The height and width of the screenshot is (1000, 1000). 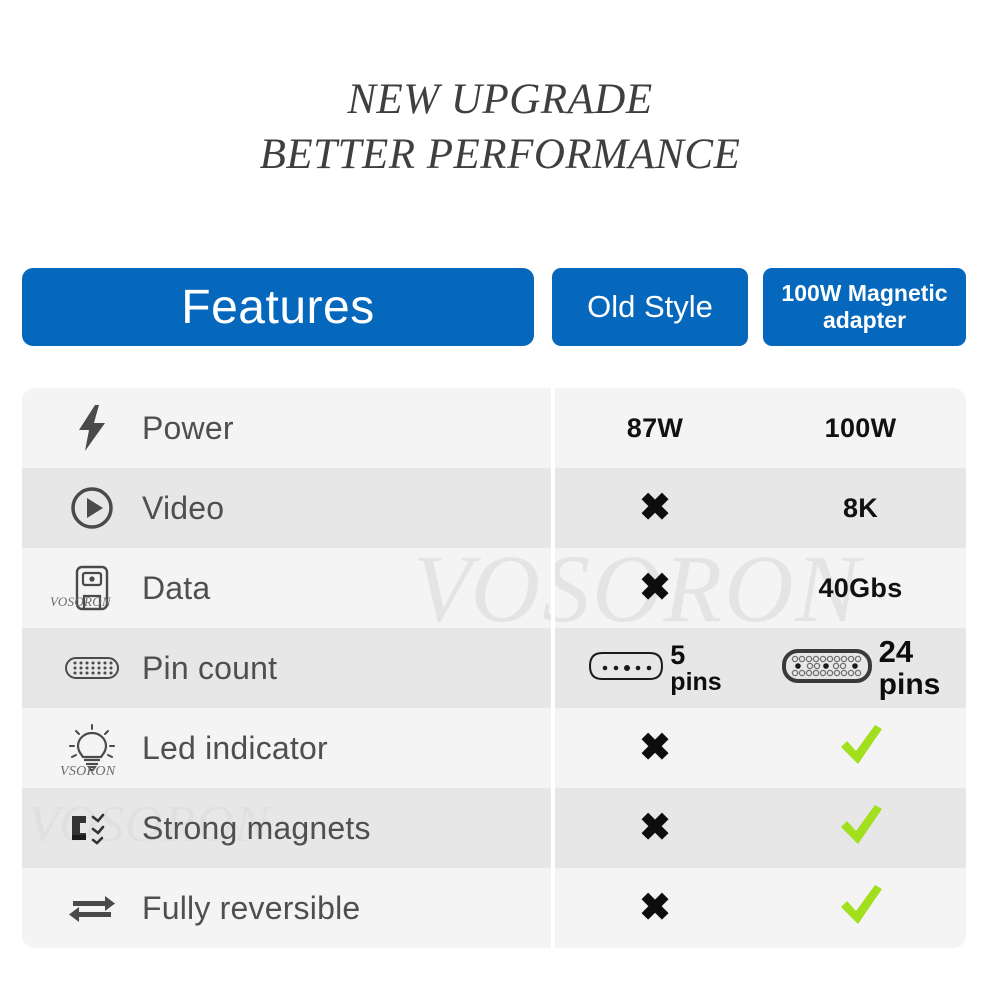 I want to click on feature-cell: VOSORON Data, so click(x=286, y=588).